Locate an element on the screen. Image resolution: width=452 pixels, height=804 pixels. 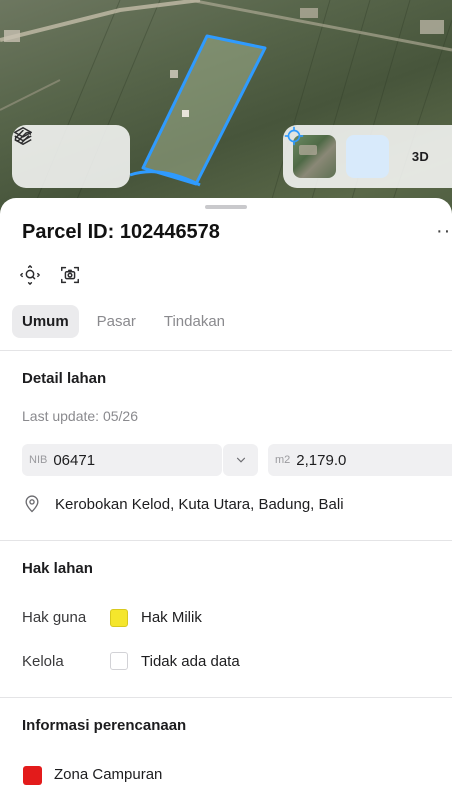
drag-handle is located at coordinates (226, 207).